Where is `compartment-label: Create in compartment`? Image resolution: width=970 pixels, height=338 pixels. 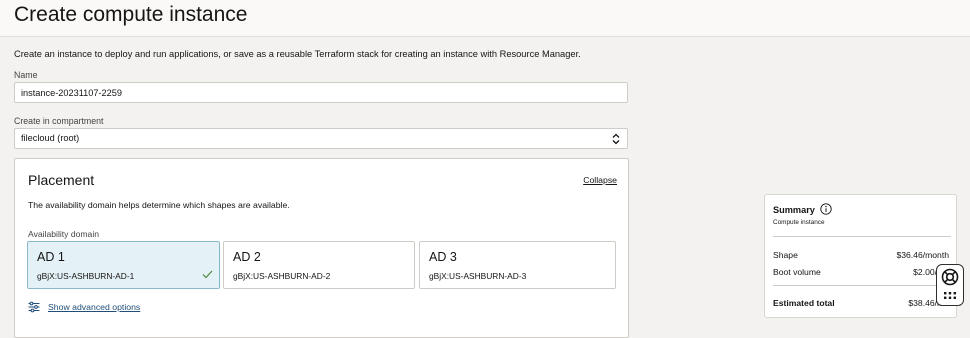
compartment-label: Create in compartment is located at coordinates (59, 121).